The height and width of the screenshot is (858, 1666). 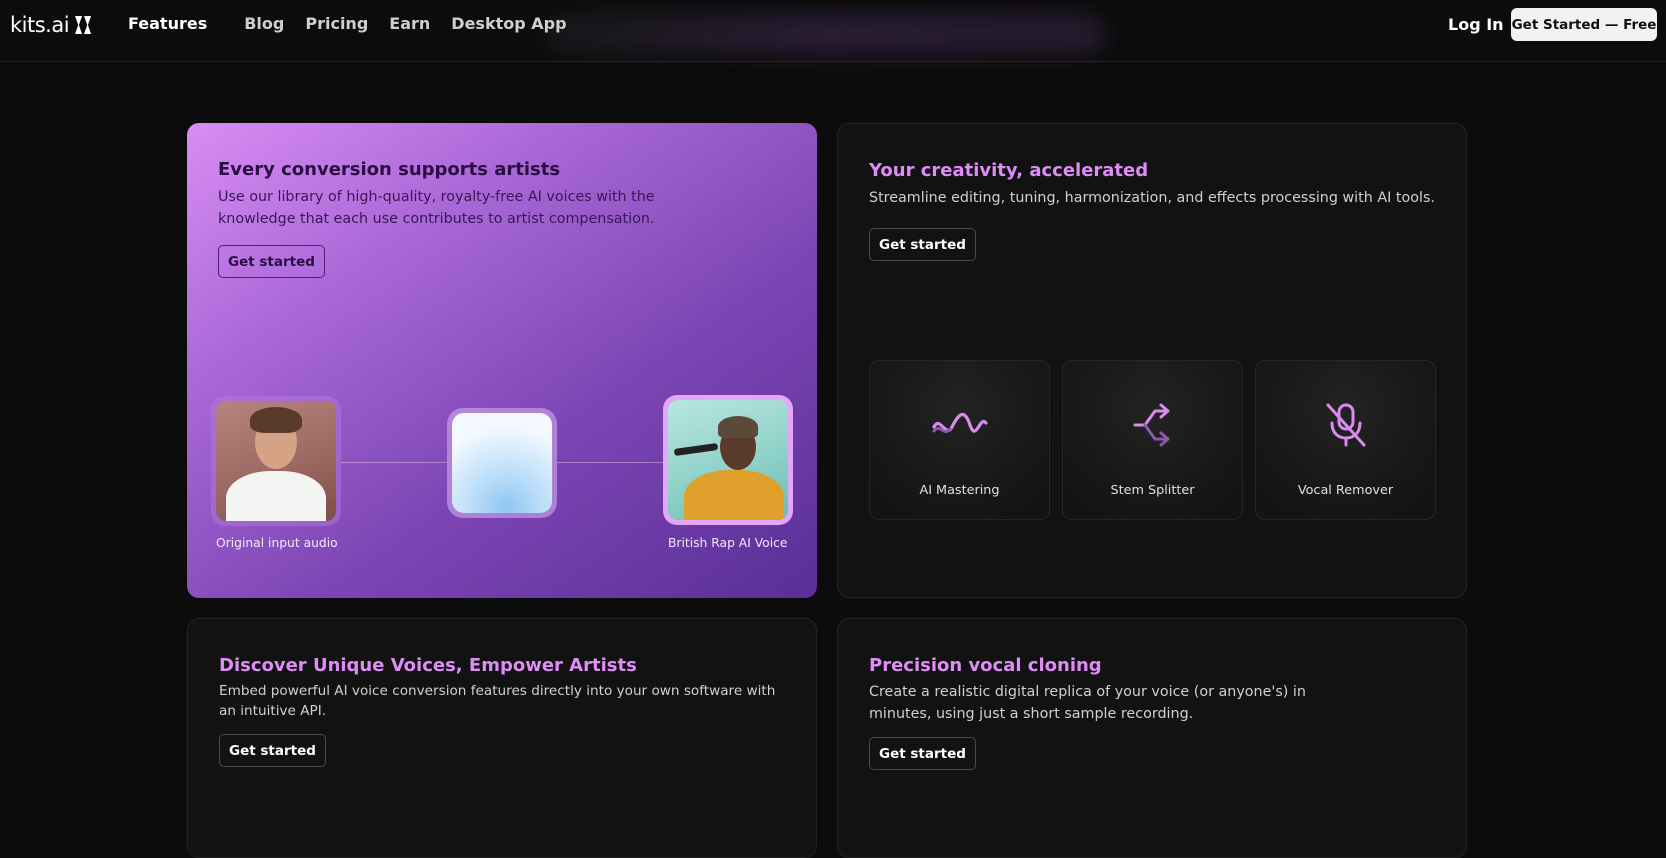 I want to click on nav-link-features: Features, so click(x=167, y=23).